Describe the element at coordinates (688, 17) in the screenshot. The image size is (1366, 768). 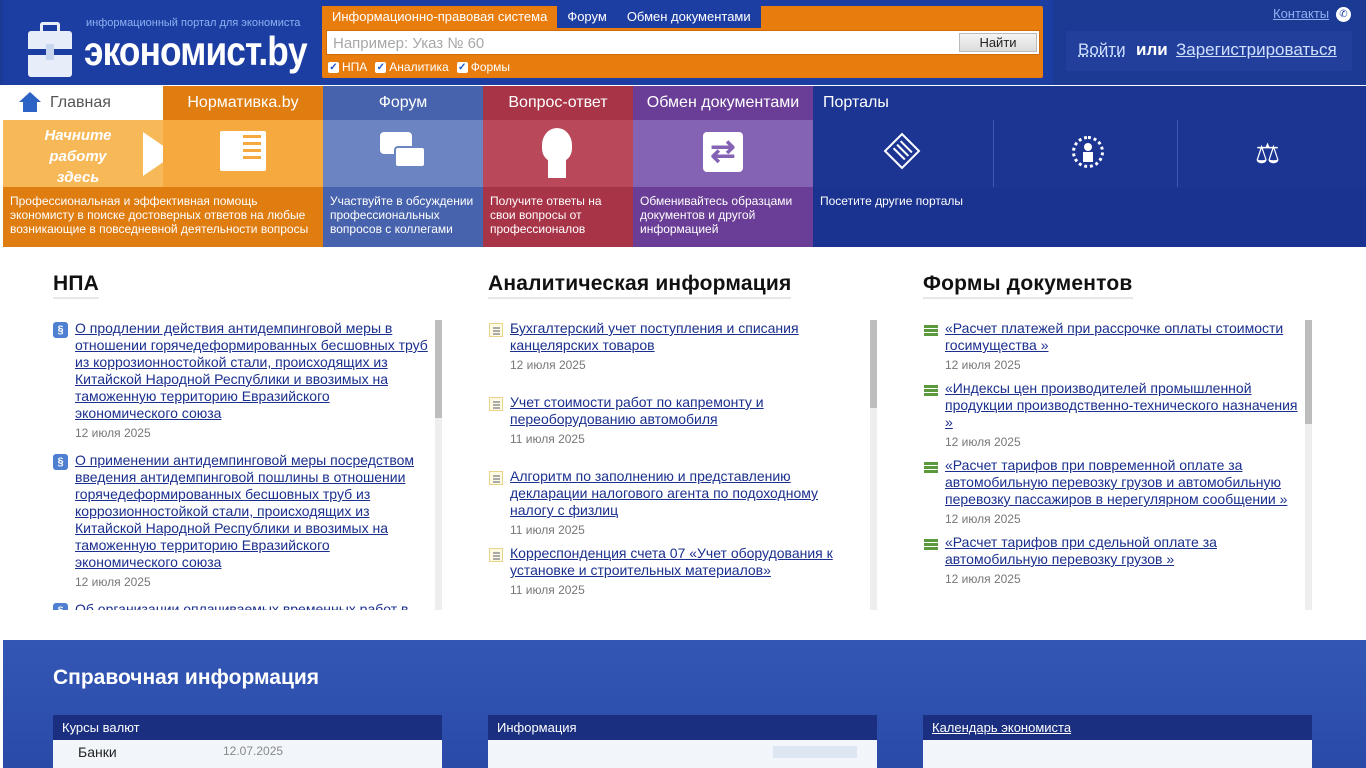
I see `search-tab-exchange: Обмен документами` at that location.